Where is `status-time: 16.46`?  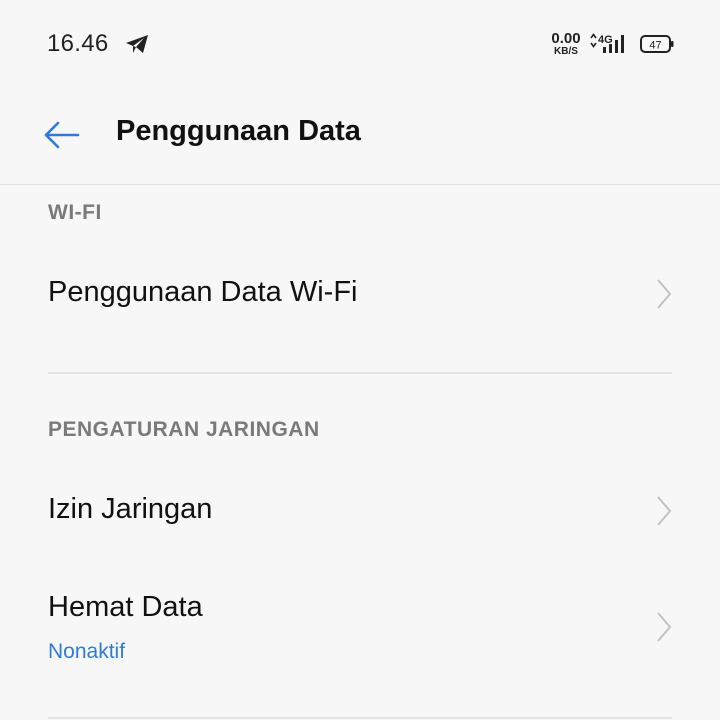
status-time: 16.46 is located at coordinates (78, 43).